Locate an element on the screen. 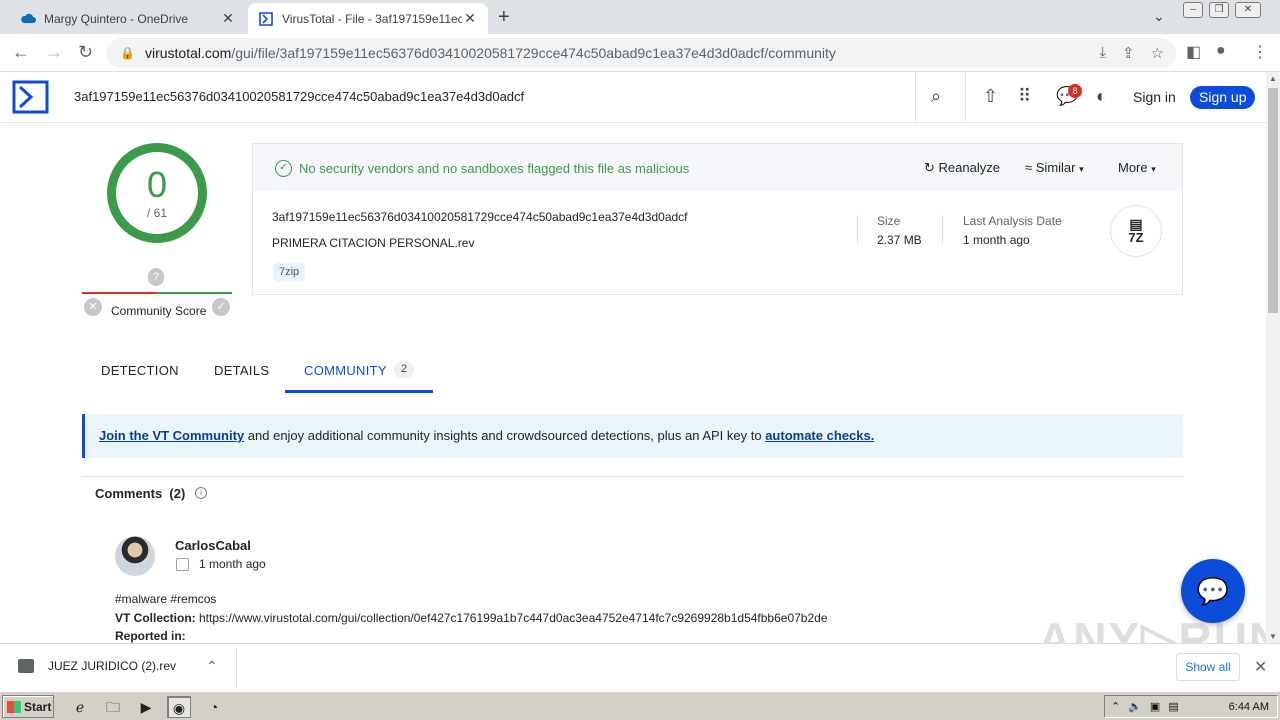 This screenshot has height=720, width=1280. comment-reported: Reported in: is located at coordinates (150, 636).